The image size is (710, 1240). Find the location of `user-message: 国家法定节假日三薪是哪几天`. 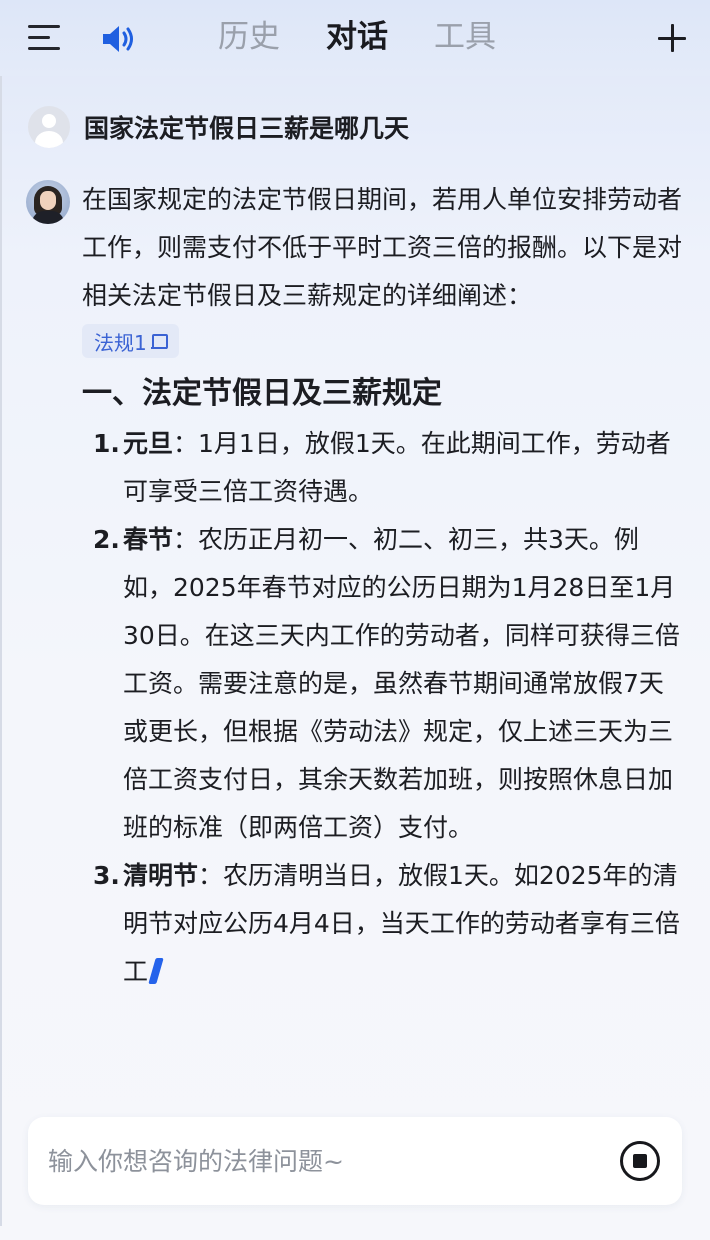

user-message: 国家法定节假日三薪是哪几天 is located at coordinates (218, 127).